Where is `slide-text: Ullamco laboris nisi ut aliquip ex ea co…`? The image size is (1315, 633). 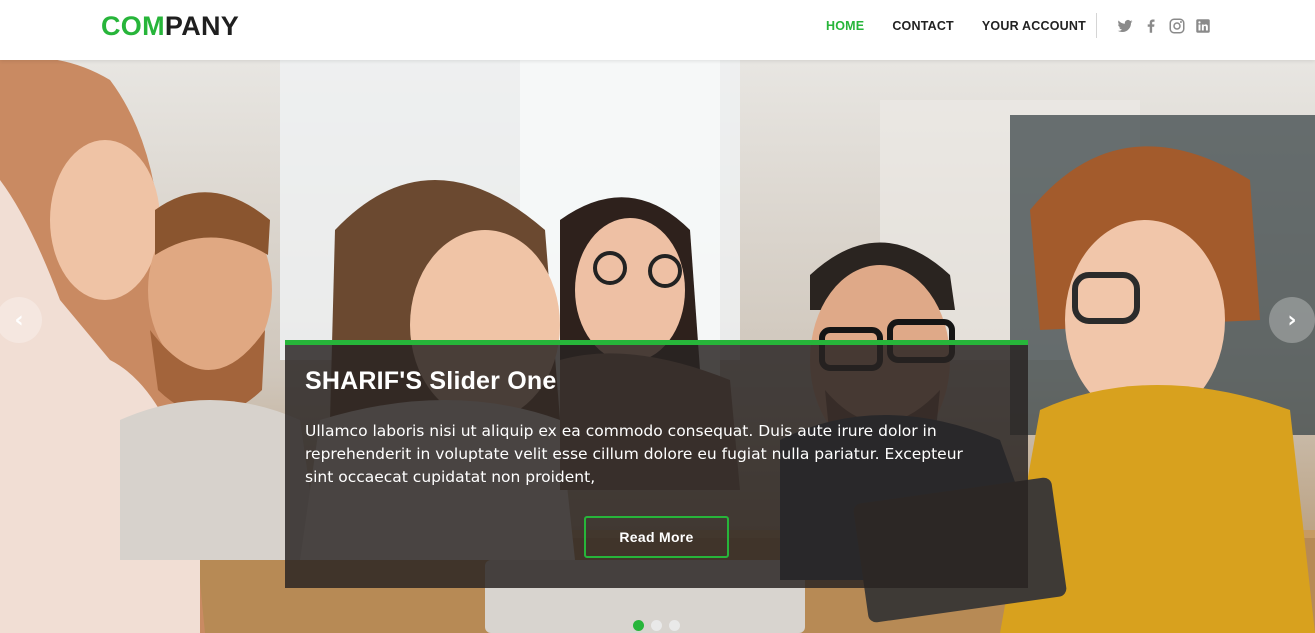 slide-text: Ullamco laboris nisi ut aliquip ex ea co… is located at coordinates (634, 454).